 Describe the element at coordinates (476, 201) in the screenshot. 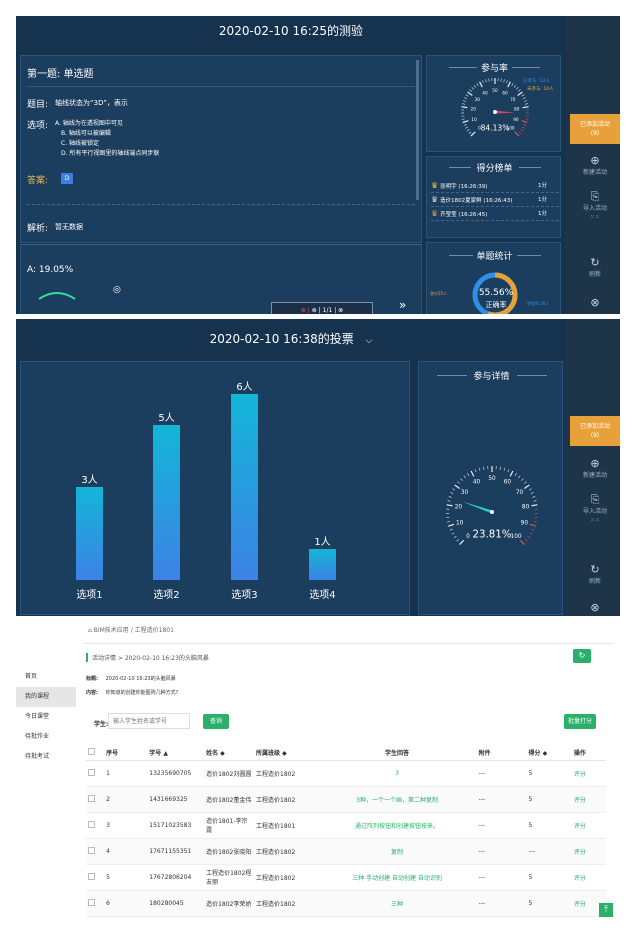

I see `leaderboard-name: 造价1802夏家鲜 (16:26:43)` at that location.